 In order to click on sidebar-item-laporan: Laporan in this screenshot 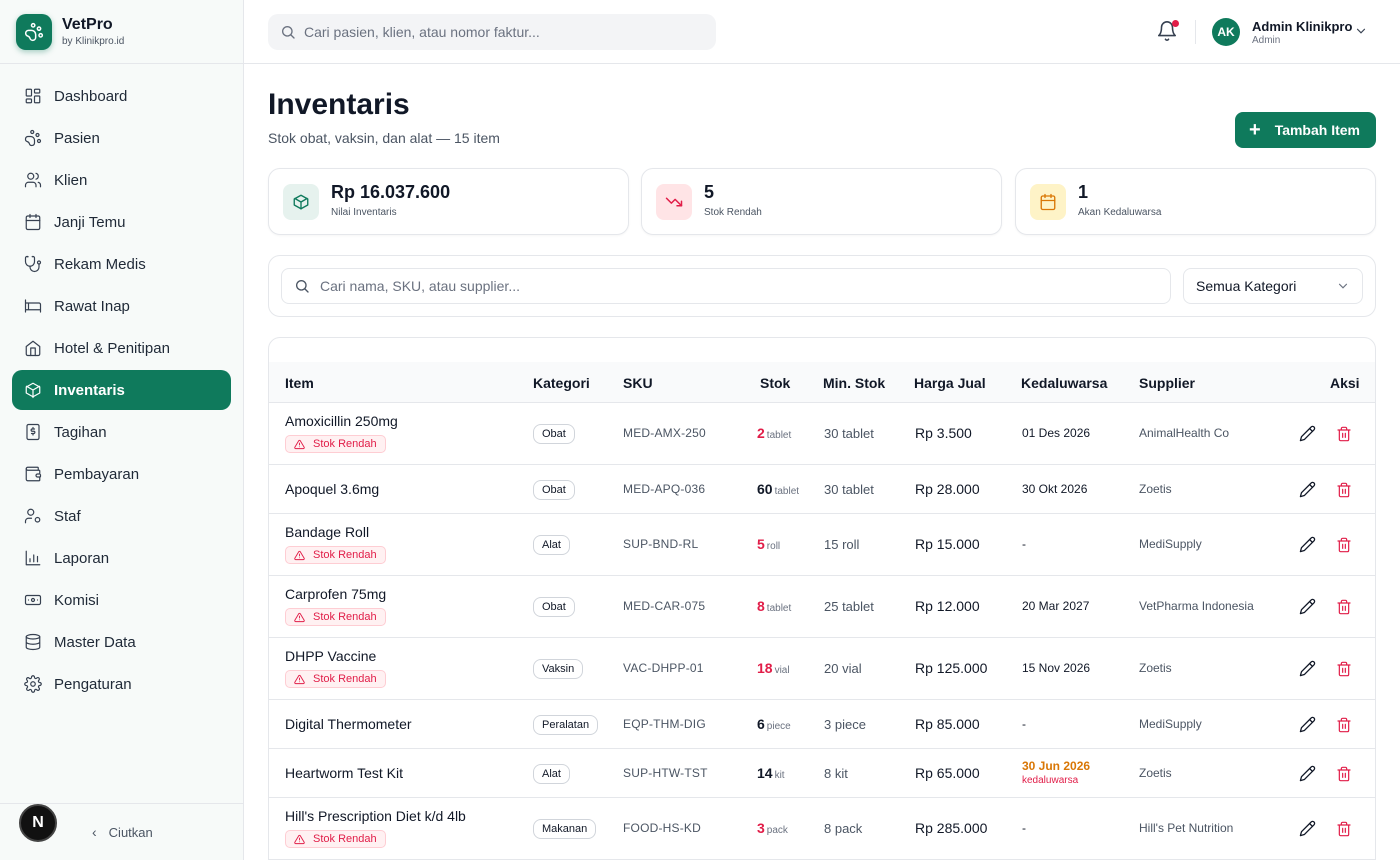, I will do `click(121, 558)`.